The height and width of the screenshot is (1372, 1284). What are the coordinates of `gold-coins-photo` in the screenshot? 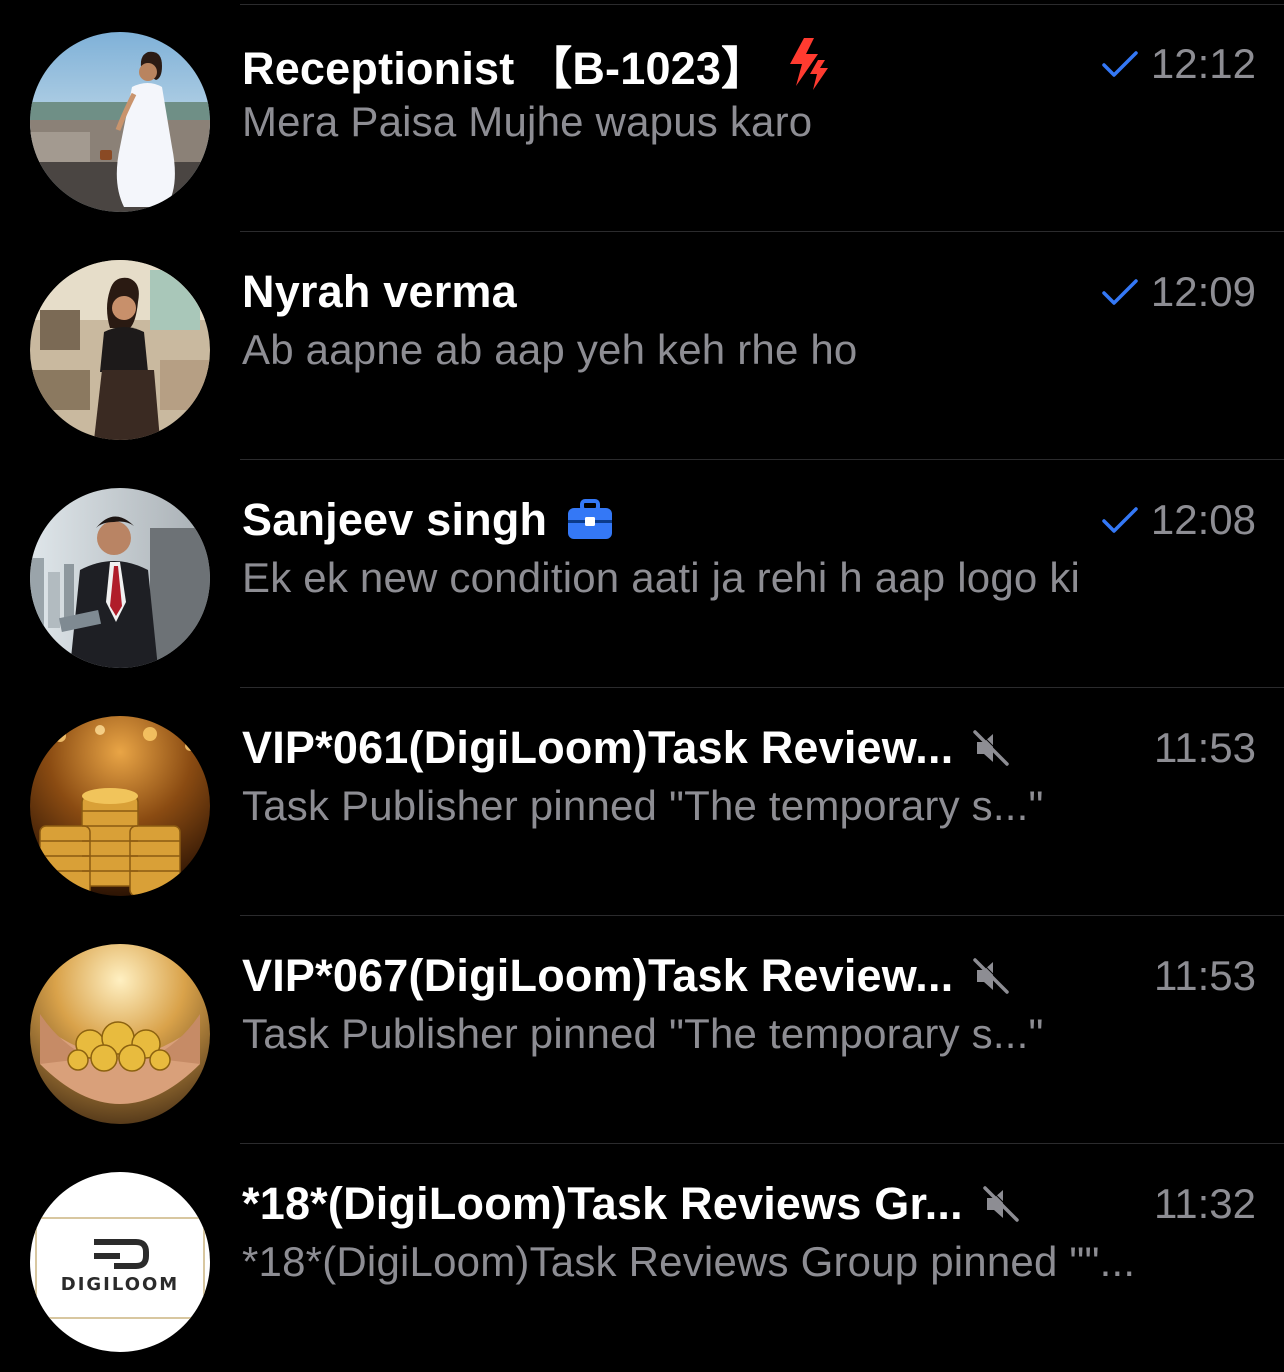 It's located at (120, 806).